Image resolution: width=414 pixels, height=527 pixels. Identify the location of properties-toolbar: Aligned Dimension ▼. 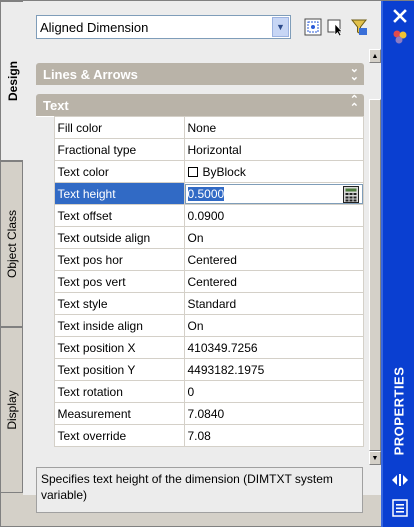
(202, 25).